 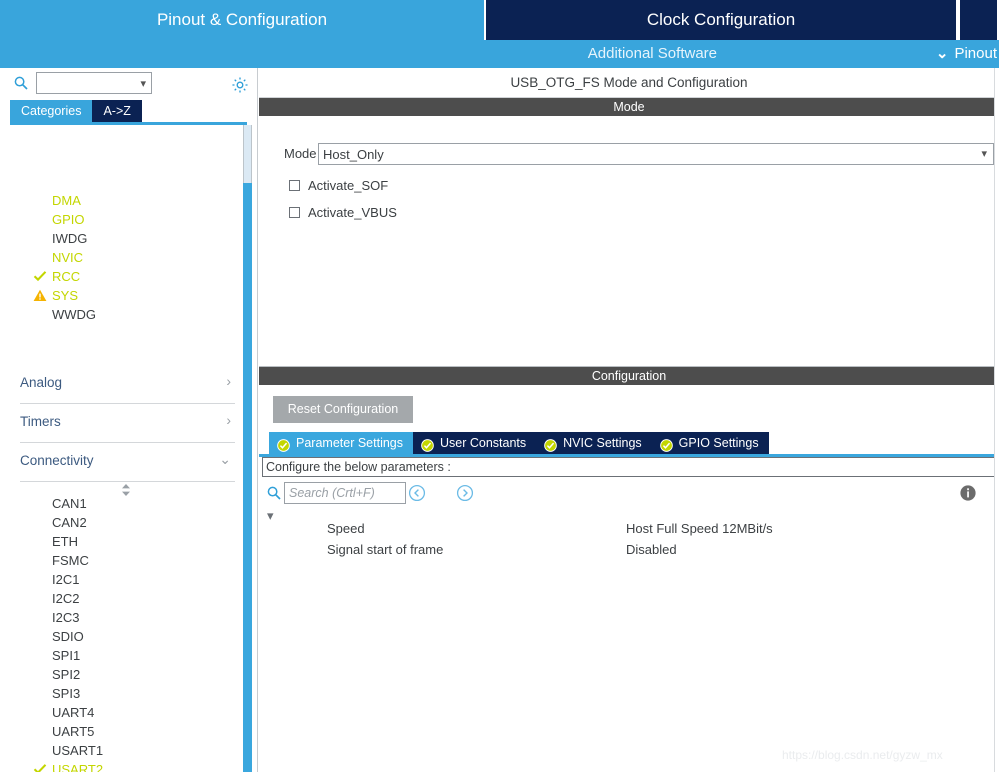 What do you see at coordinates (66, 200) in the screenshot?
I see `peripheral-label: DMA` at bounding box center [66, 200].